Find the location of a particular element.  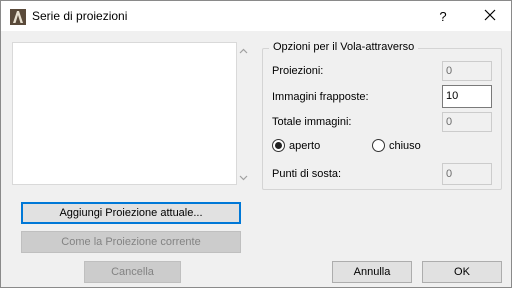

proiezioni-label: Proiezioni: is located at coordinates (298, 71).